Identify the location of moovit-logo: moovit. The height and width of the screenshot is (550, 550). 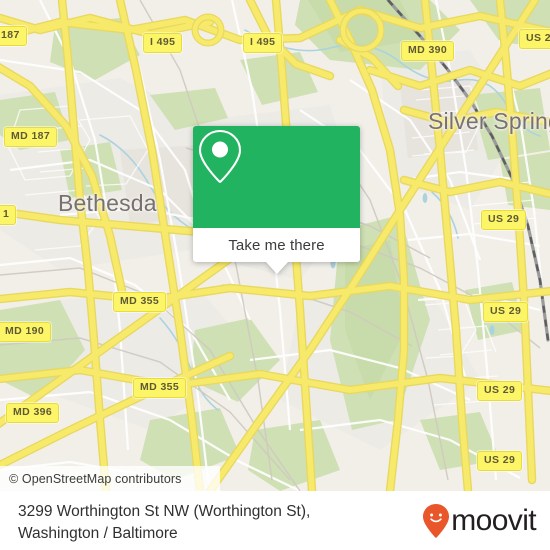
(479, 521).